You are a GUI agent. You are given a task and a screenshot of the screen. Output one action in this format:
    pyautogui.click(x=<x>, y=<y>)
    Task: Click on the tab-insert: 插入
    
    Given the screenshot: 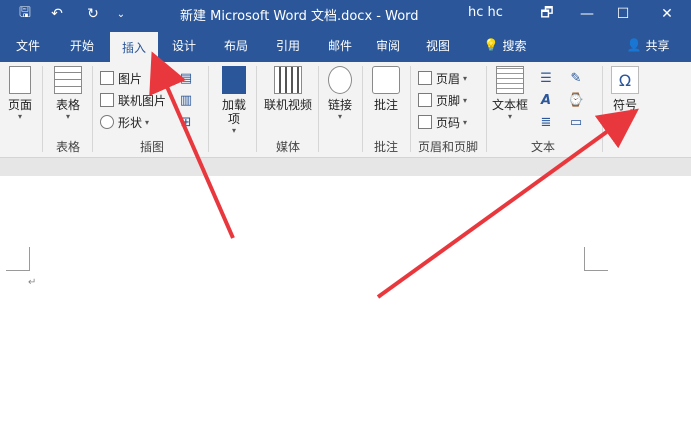 What is the action you would take?
    pyautogui.click(x=134, y=47)
    